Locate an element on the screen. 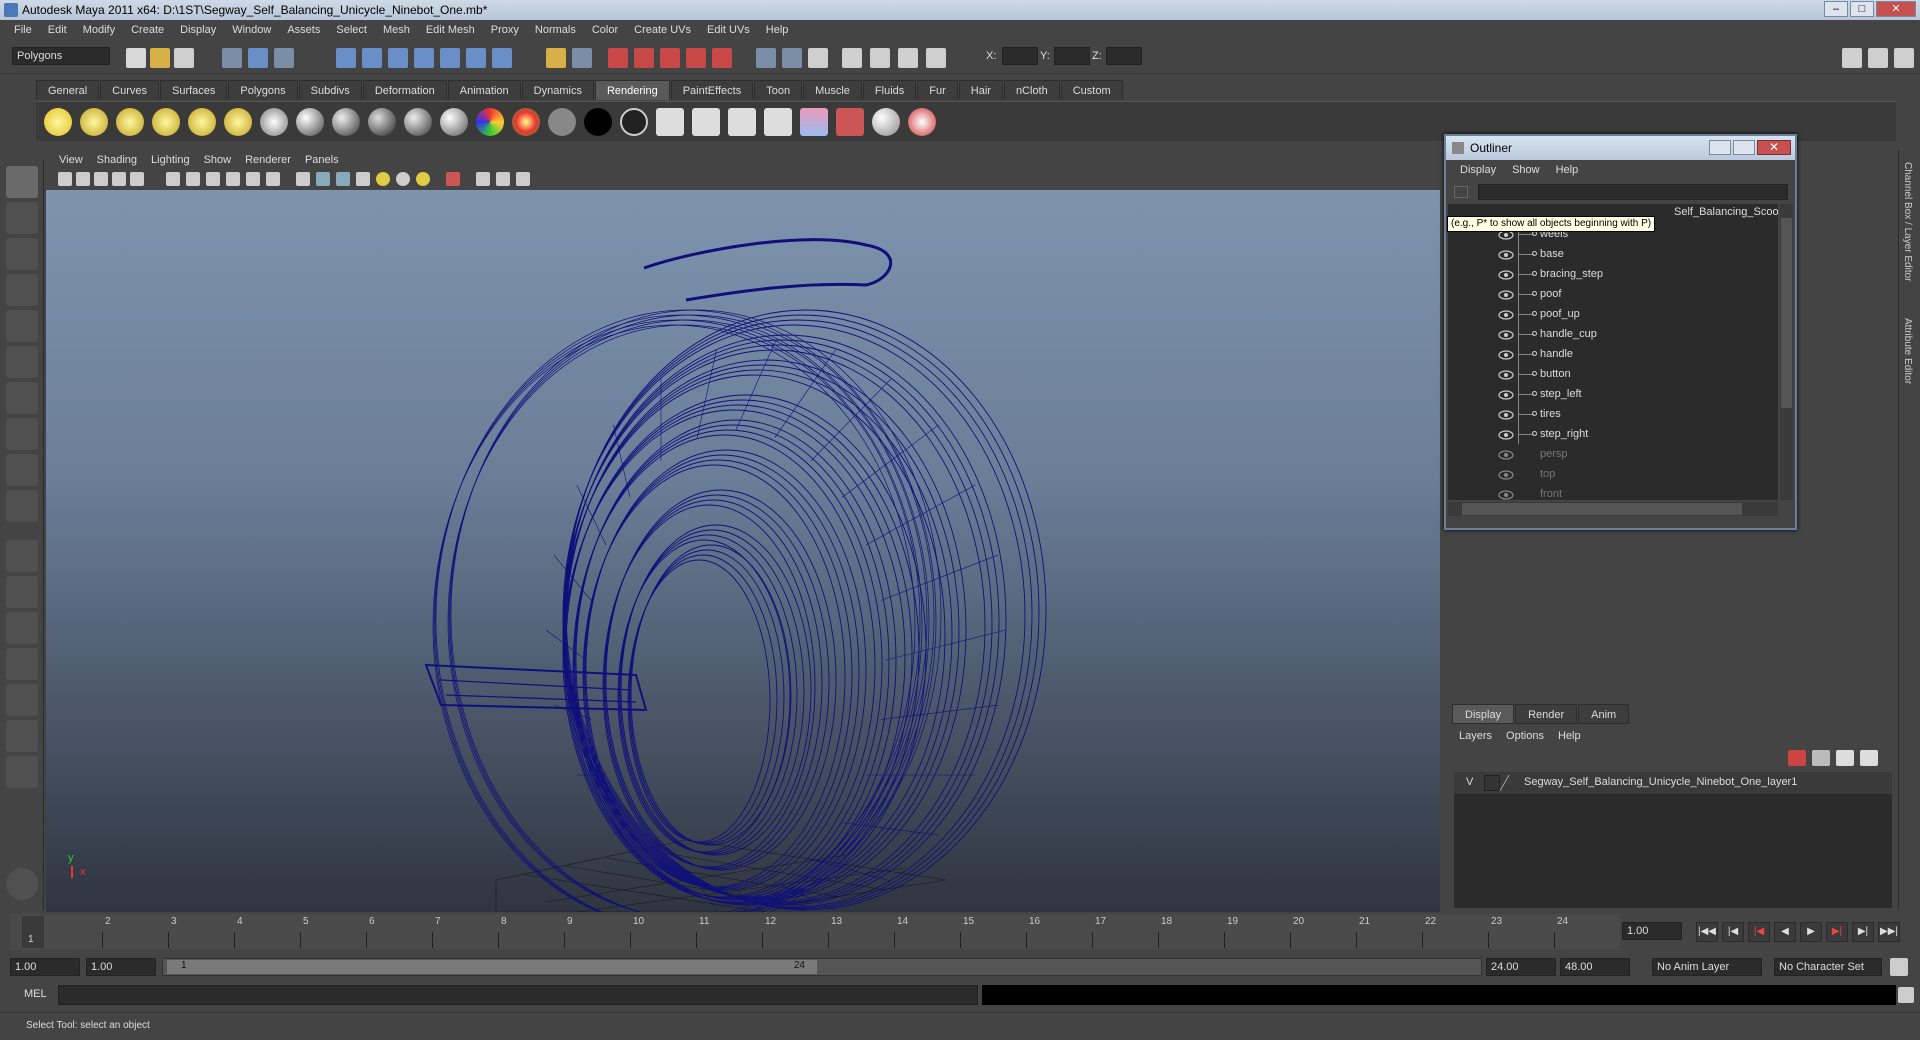 This screenshot has height=1040, width=1920. menu-edit-uvs: Edit UVs is located at coordinates (728, 30).